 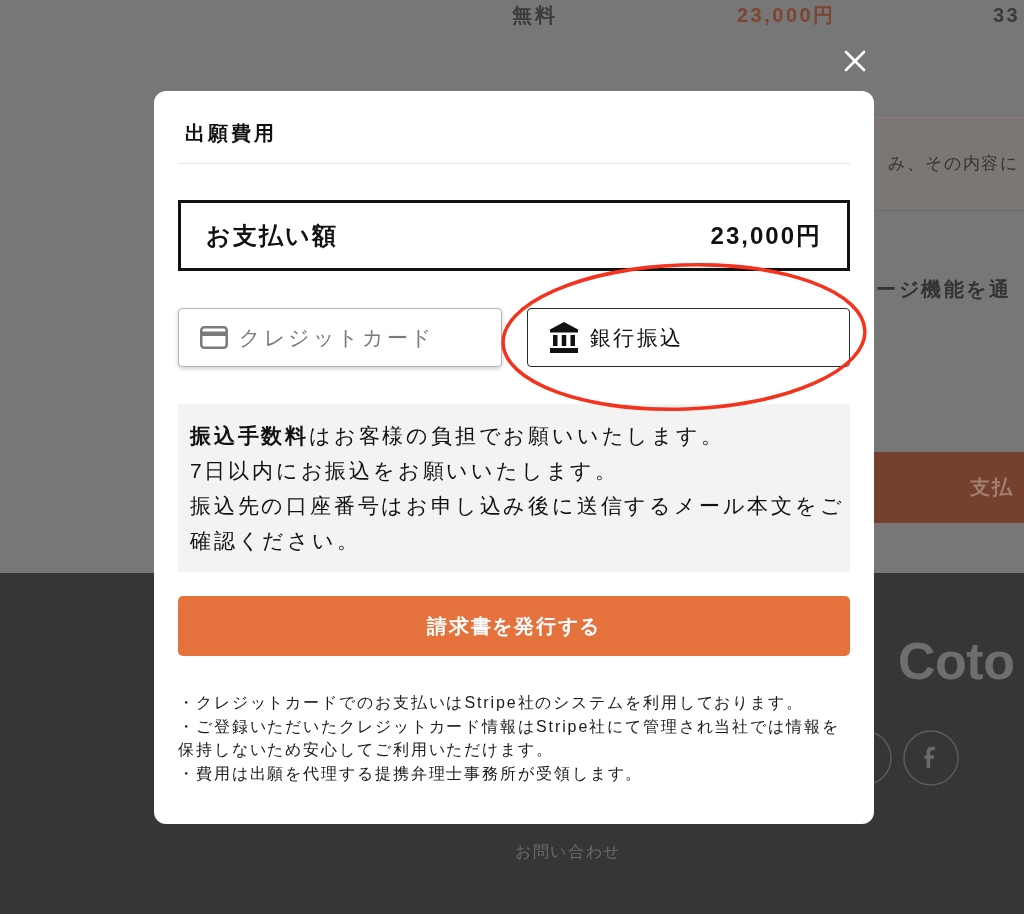 What do you see at coordinates (931, 758) in the screenshot?
I see `facebook-icon` at bounding box center [931, 758].